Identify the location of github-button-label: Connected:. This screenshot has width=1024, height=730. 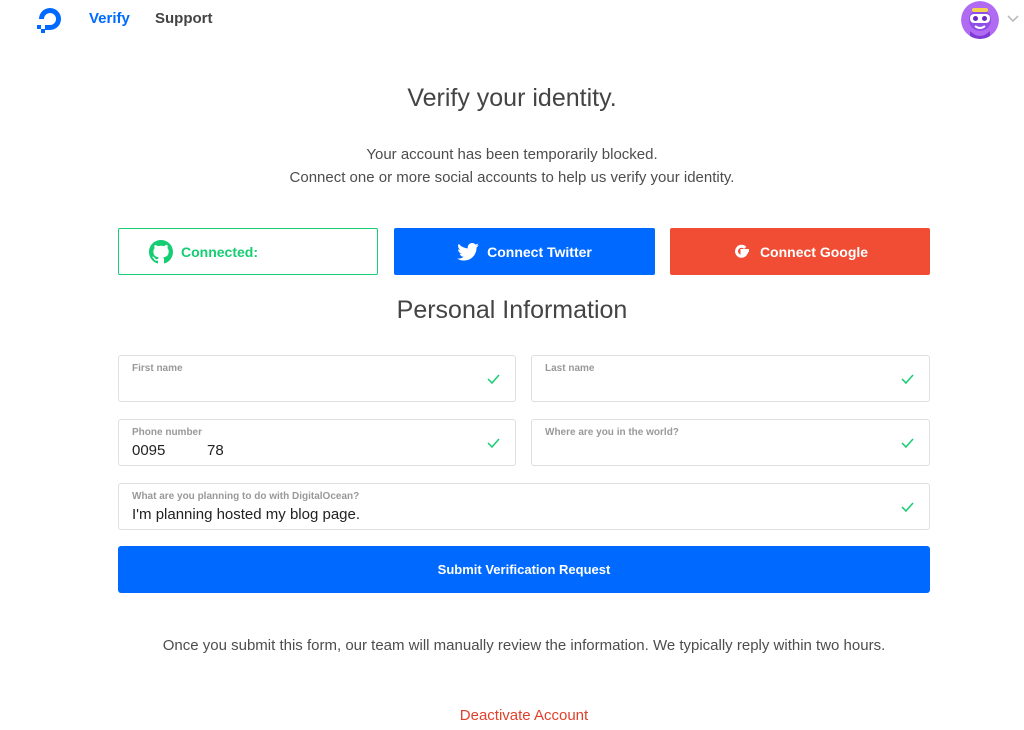
(219, 251).